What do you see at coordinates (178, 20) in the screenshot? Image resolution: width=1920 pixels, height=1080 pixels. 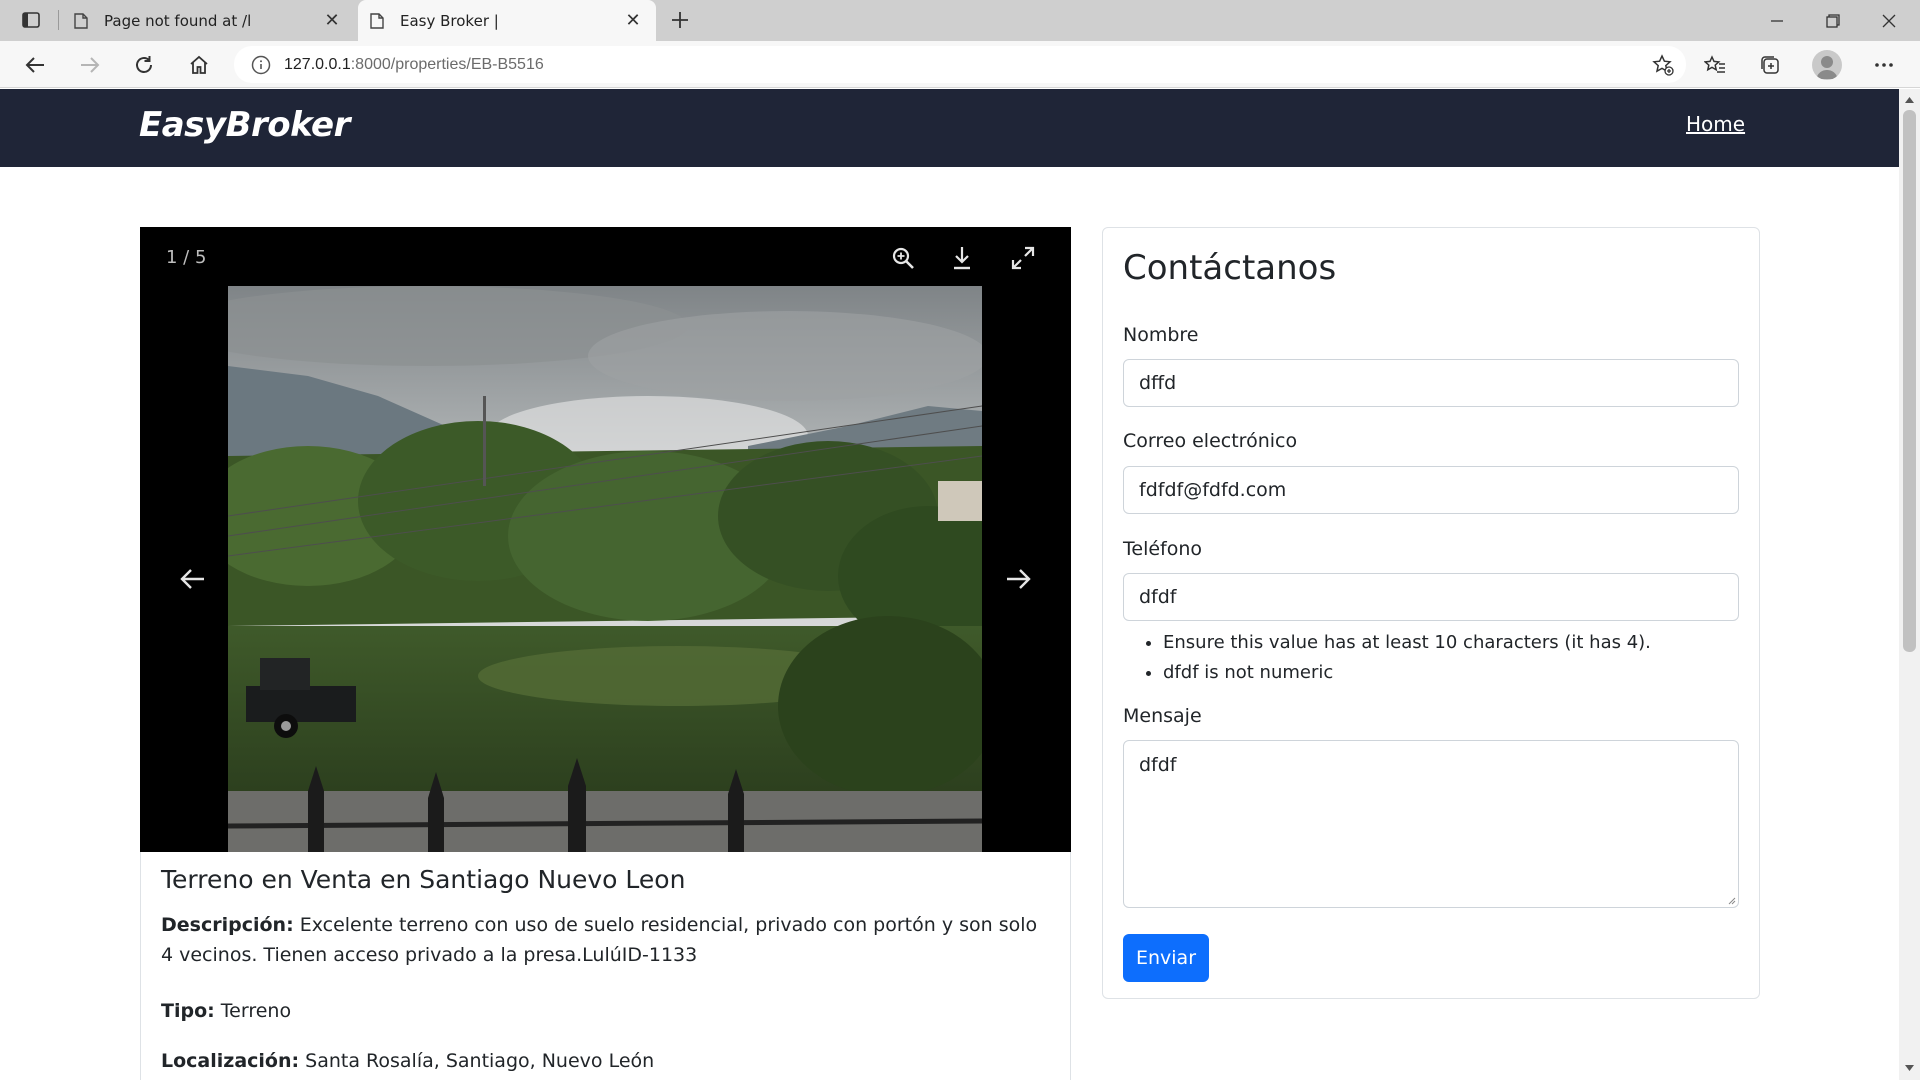 I see `tab-title: Page not found at /l` at bounding box center [178, 20].